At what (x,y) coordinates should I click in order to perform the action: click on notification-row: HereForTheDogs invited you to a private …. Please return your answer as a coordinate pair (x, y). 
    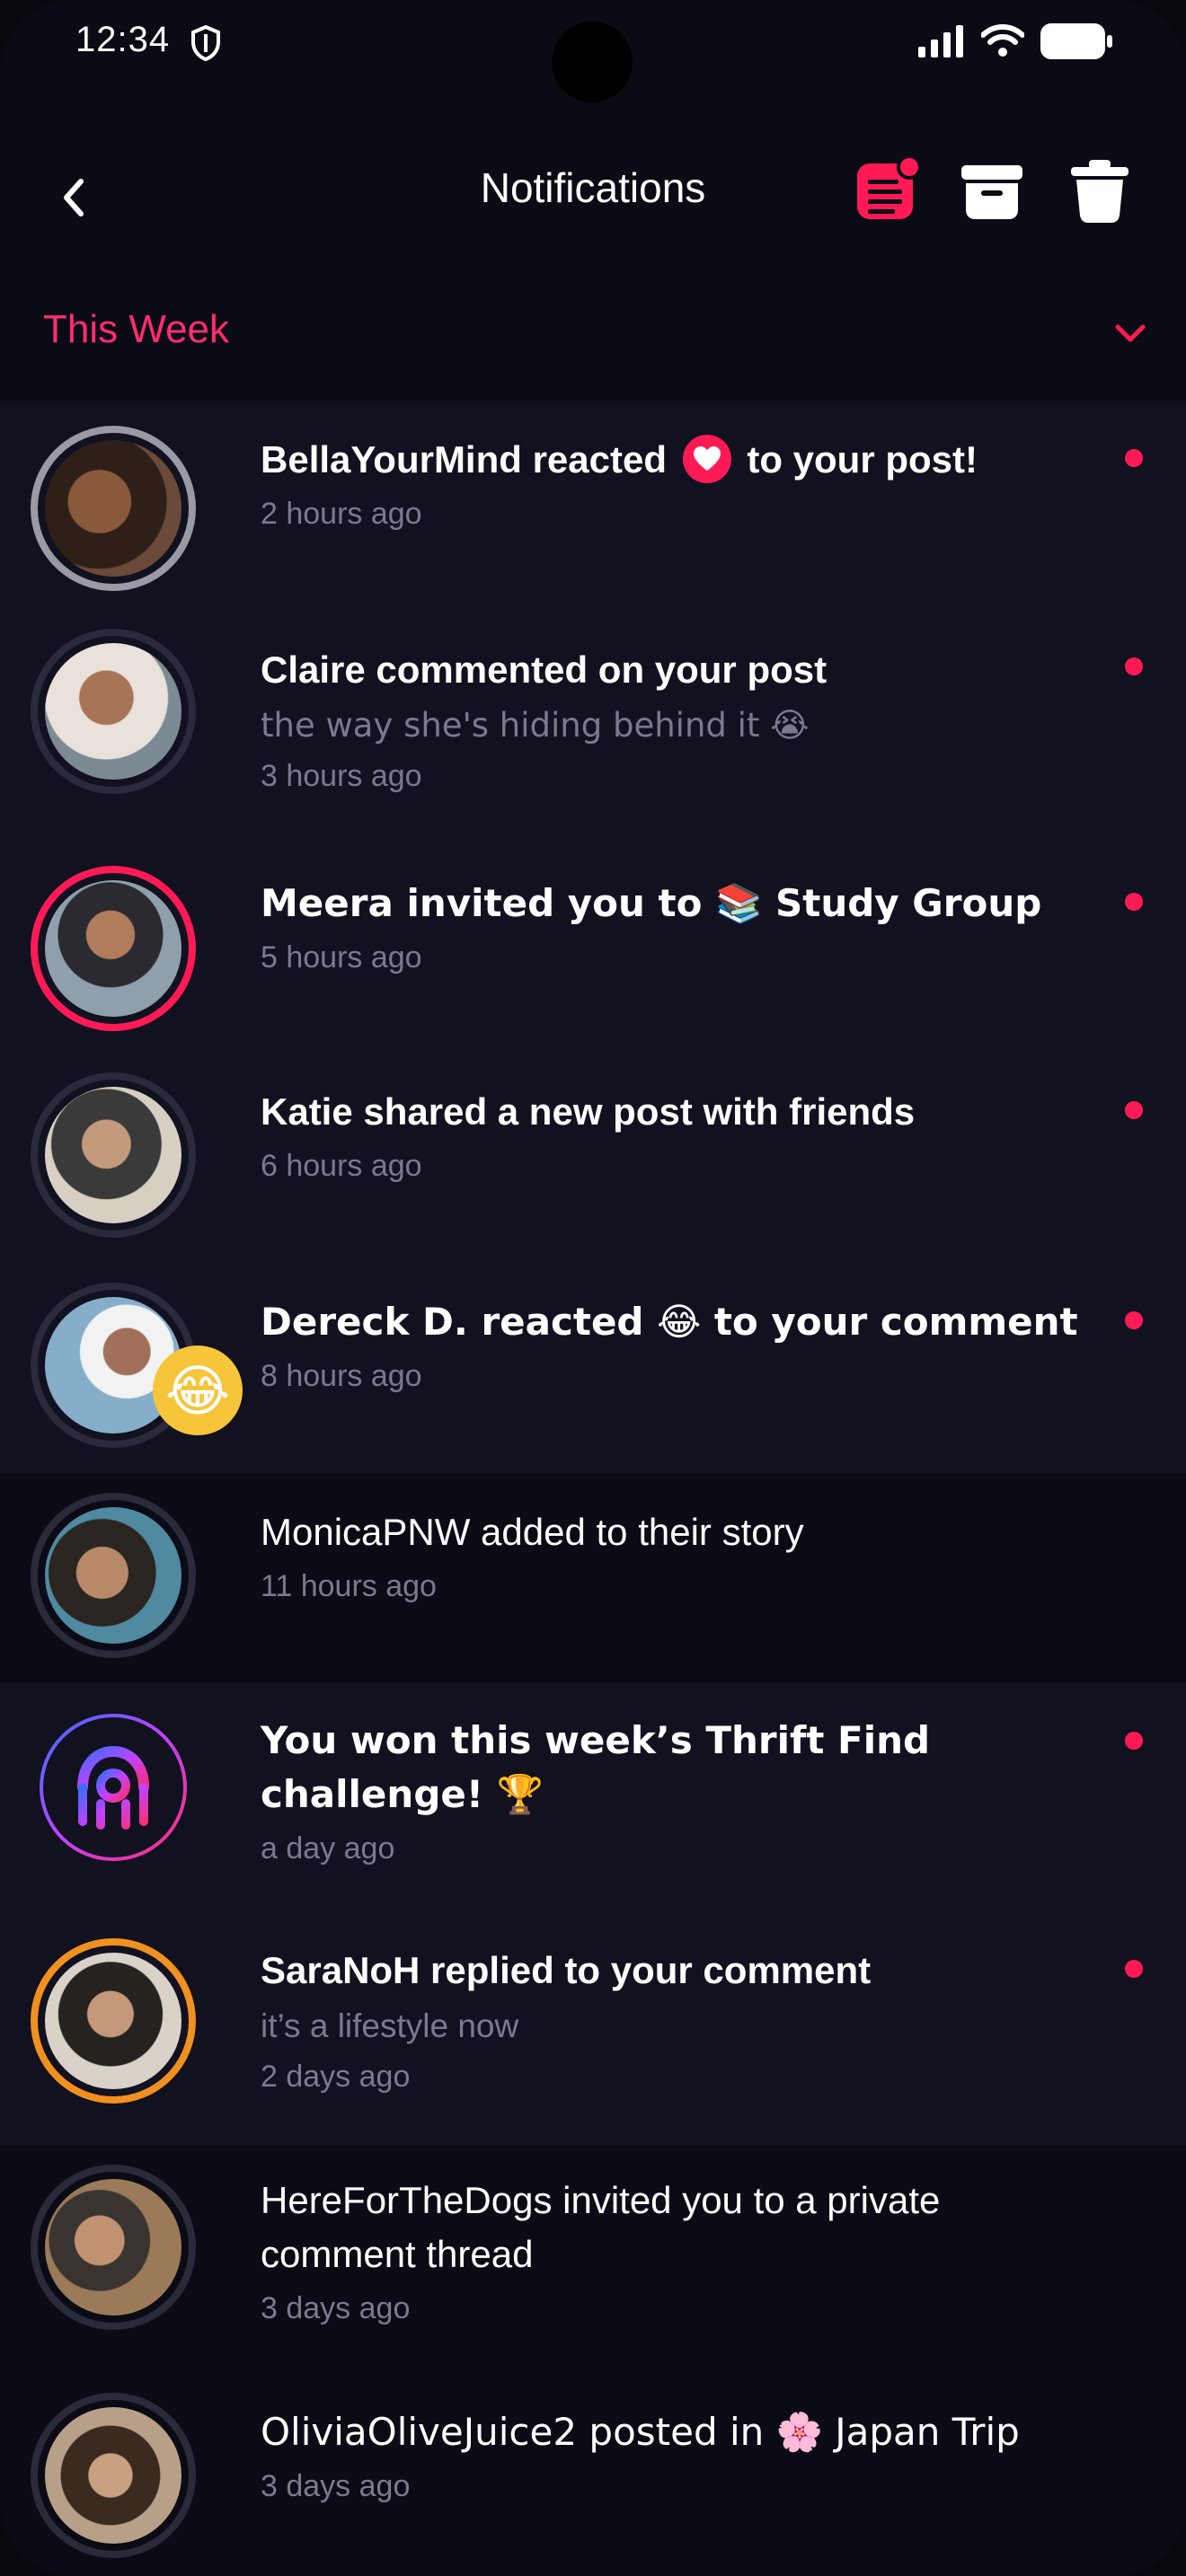
    Looking at the image, I should click on (593, 2260).